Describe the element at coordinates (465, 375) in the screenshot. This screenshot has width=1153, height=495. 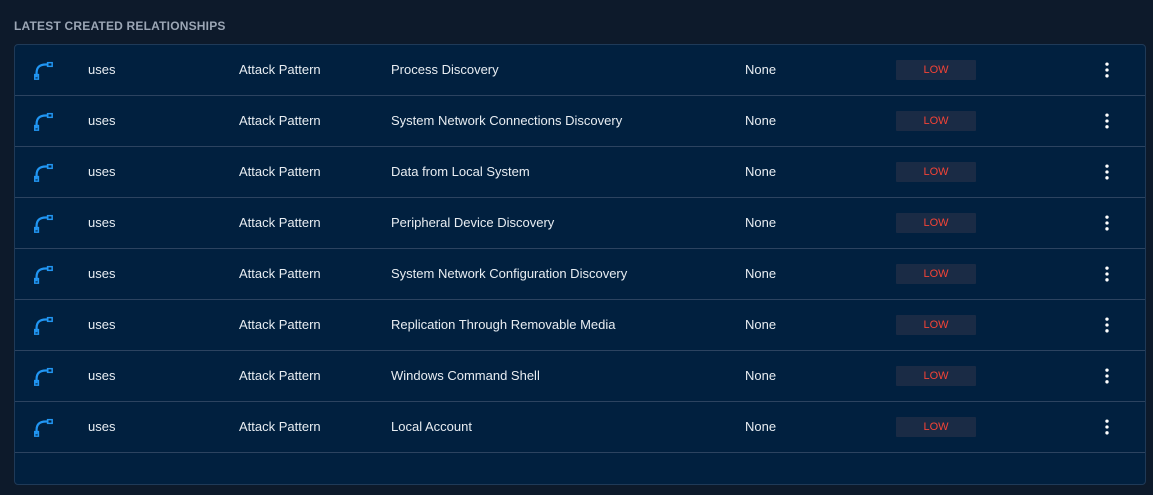
I see `entity-name: Windows Command Shell` at that location.